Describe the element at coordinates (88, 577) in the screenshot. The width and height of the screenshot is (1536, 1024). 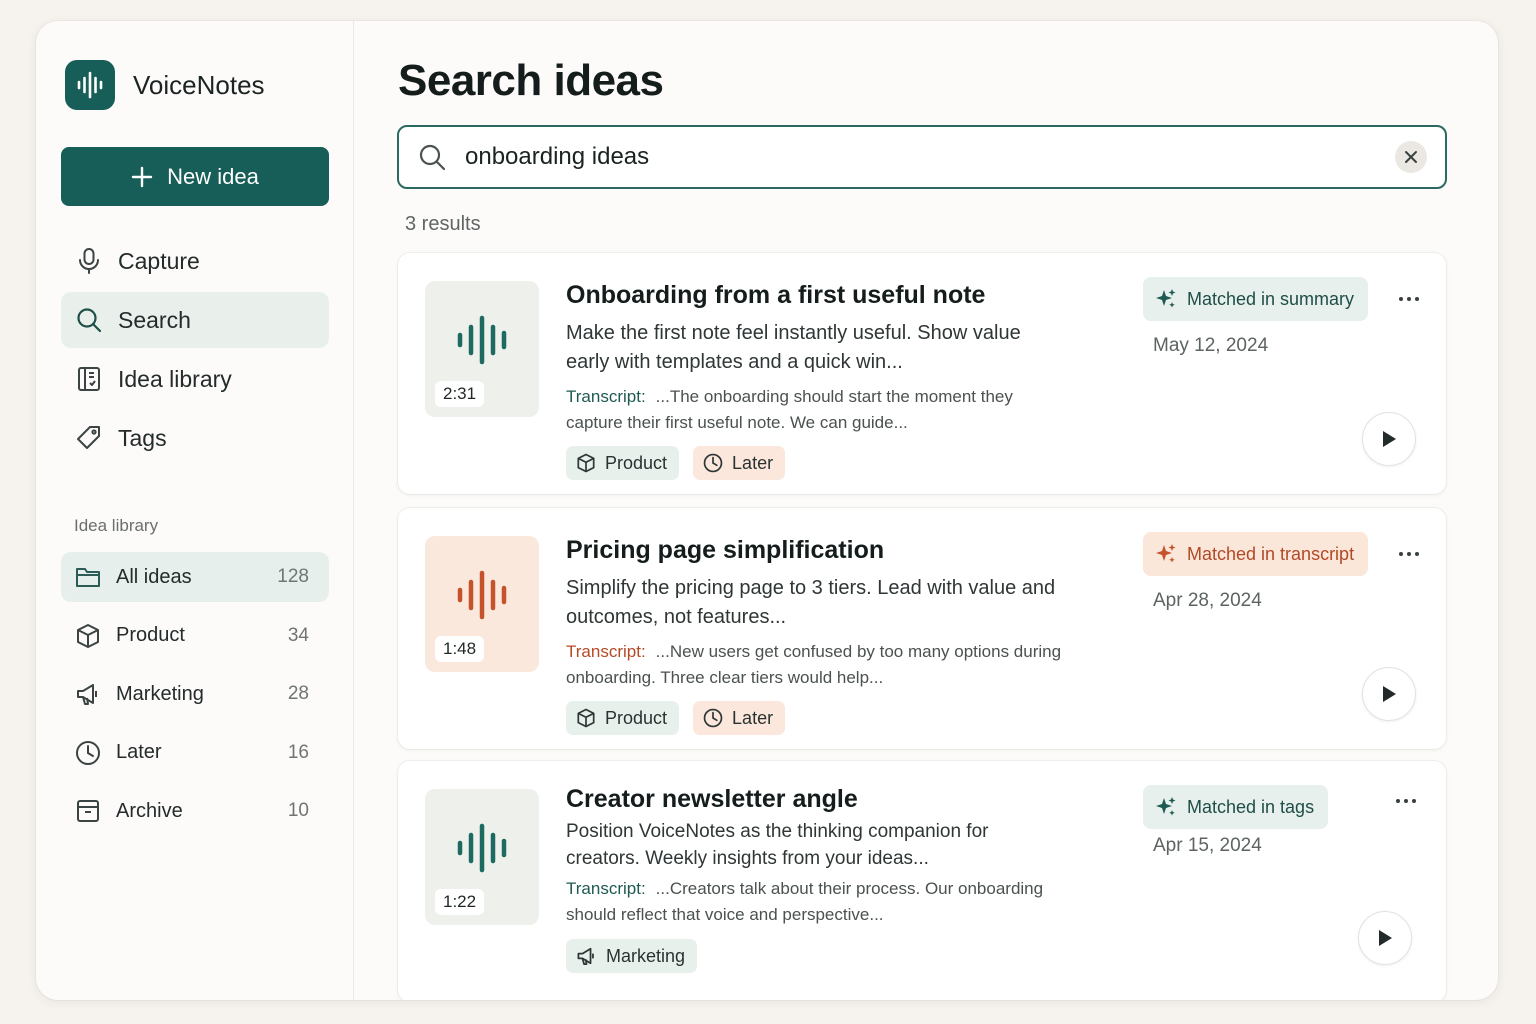
I see `folder-icon` at that location.